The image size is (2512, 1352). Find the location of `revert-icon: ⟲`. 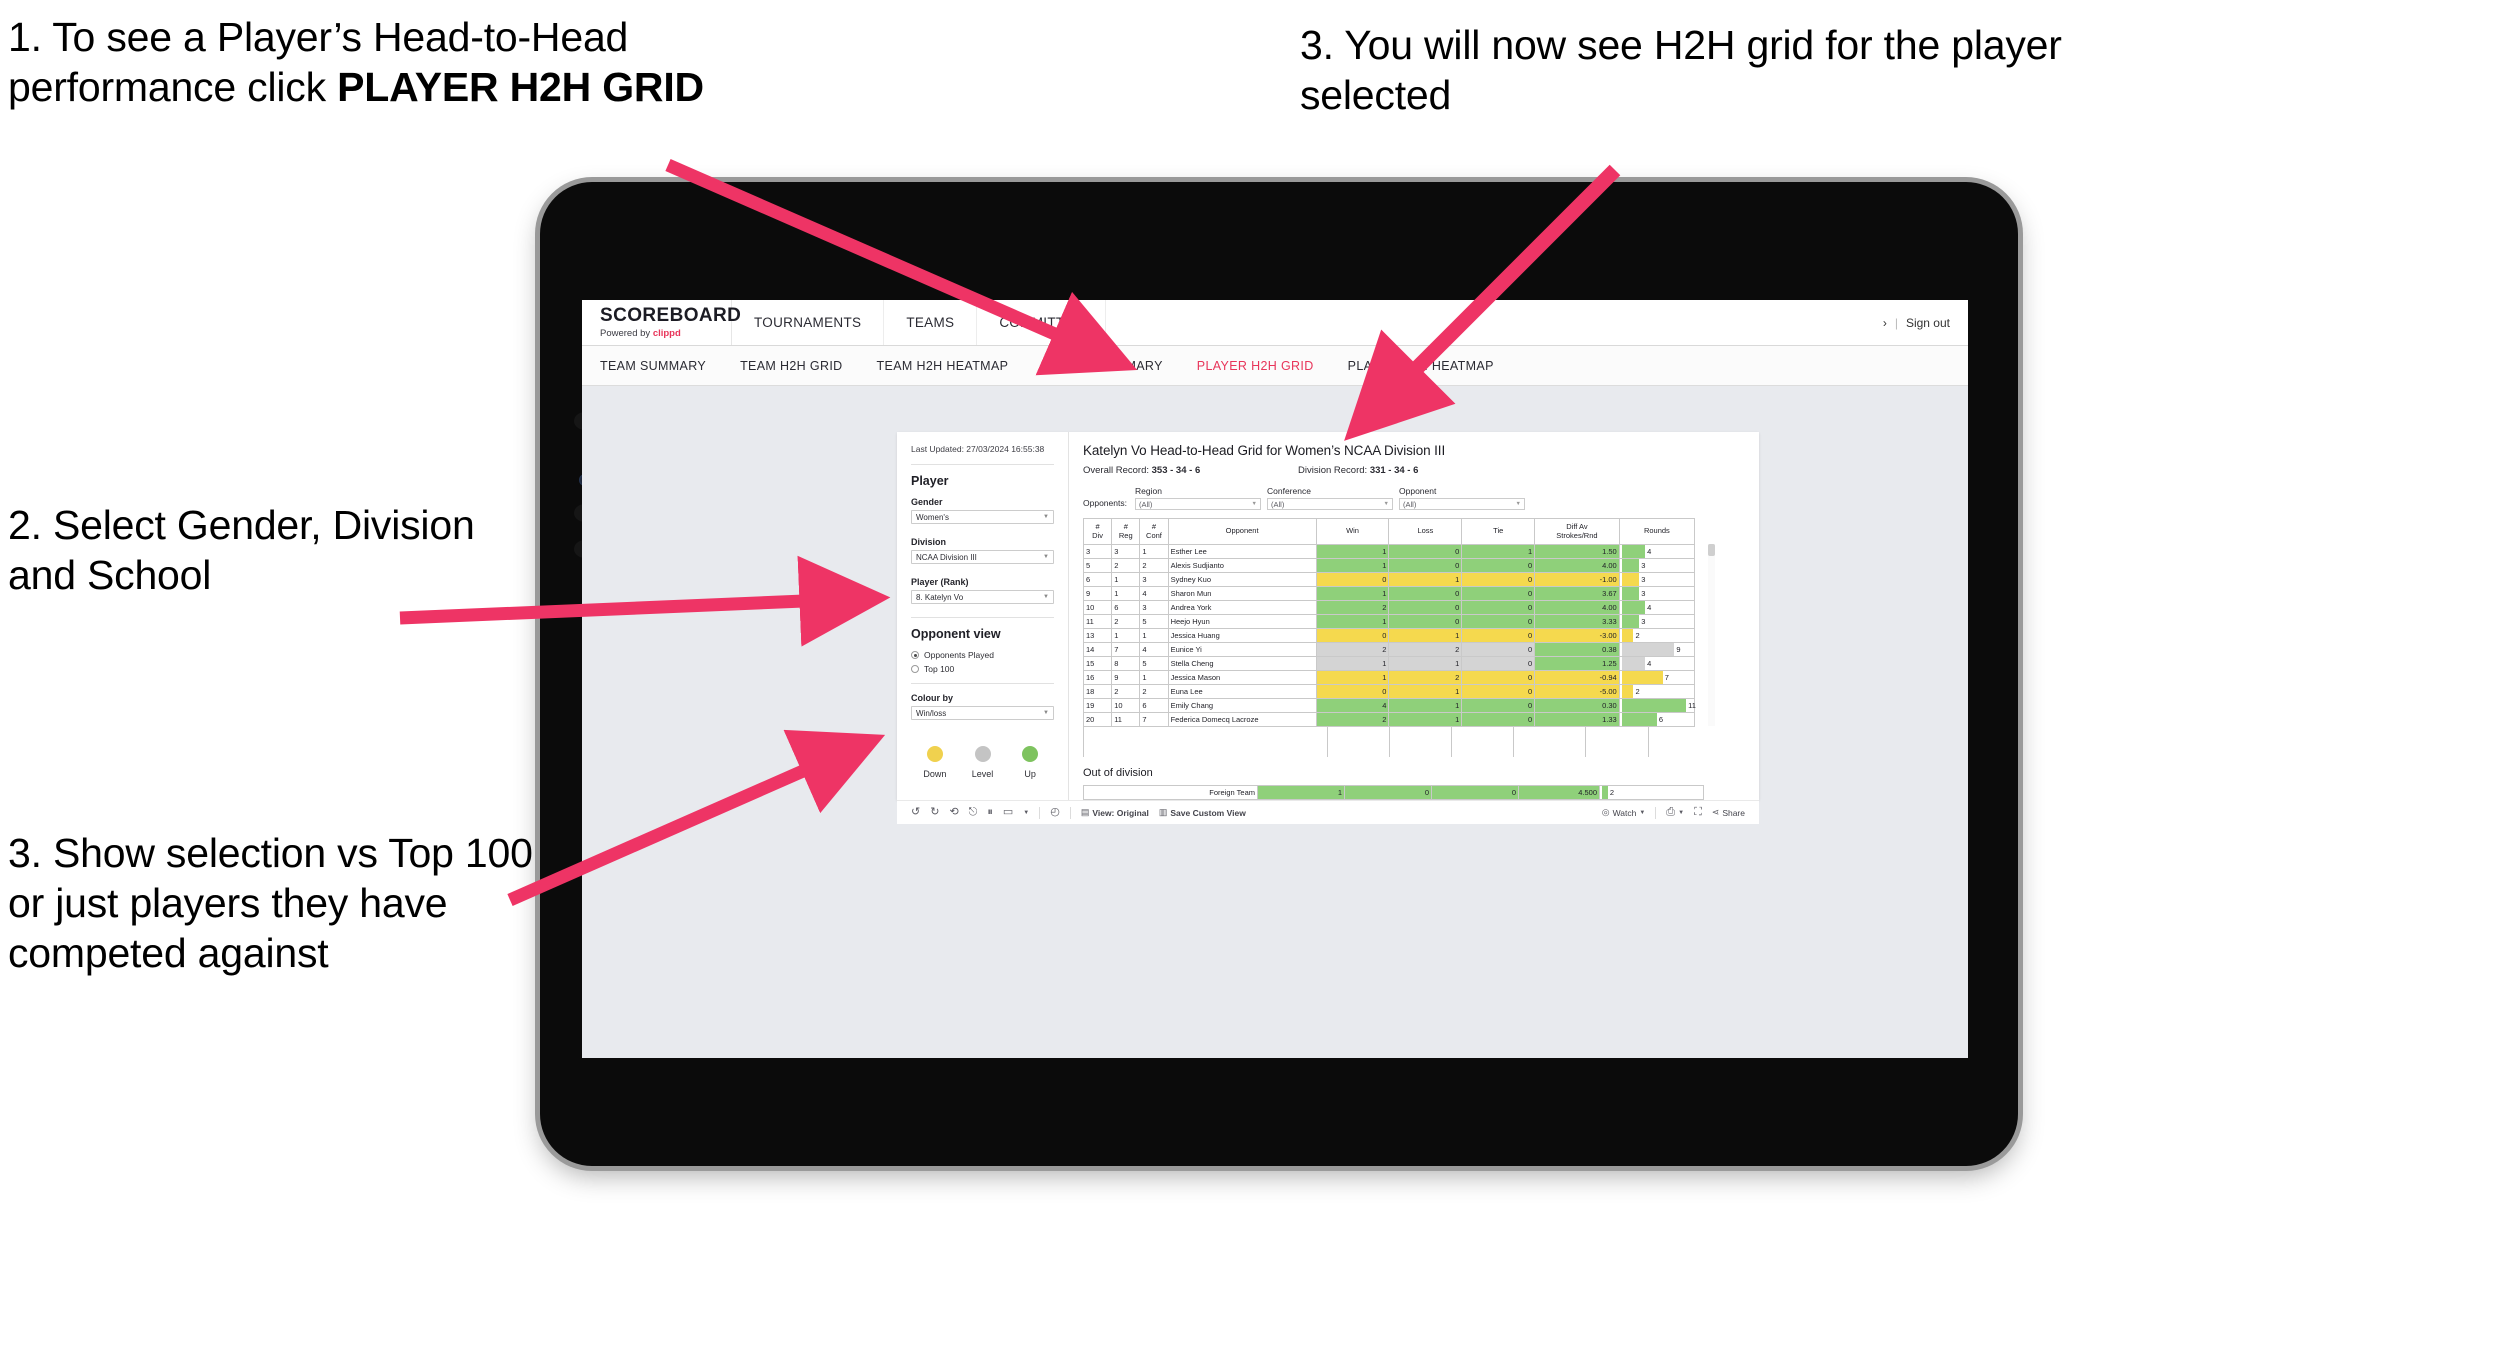

revert-icon: ⟲ is located at coordinates (953, 812).